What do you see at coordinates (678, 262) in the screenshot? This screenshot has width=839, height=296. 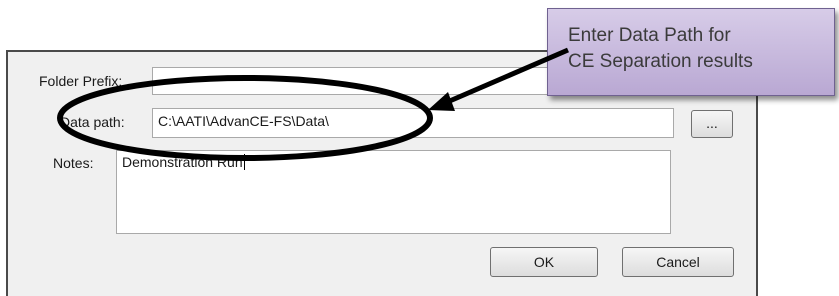 I see `cancel-button: Cancel` at bounding box center [678, 262].